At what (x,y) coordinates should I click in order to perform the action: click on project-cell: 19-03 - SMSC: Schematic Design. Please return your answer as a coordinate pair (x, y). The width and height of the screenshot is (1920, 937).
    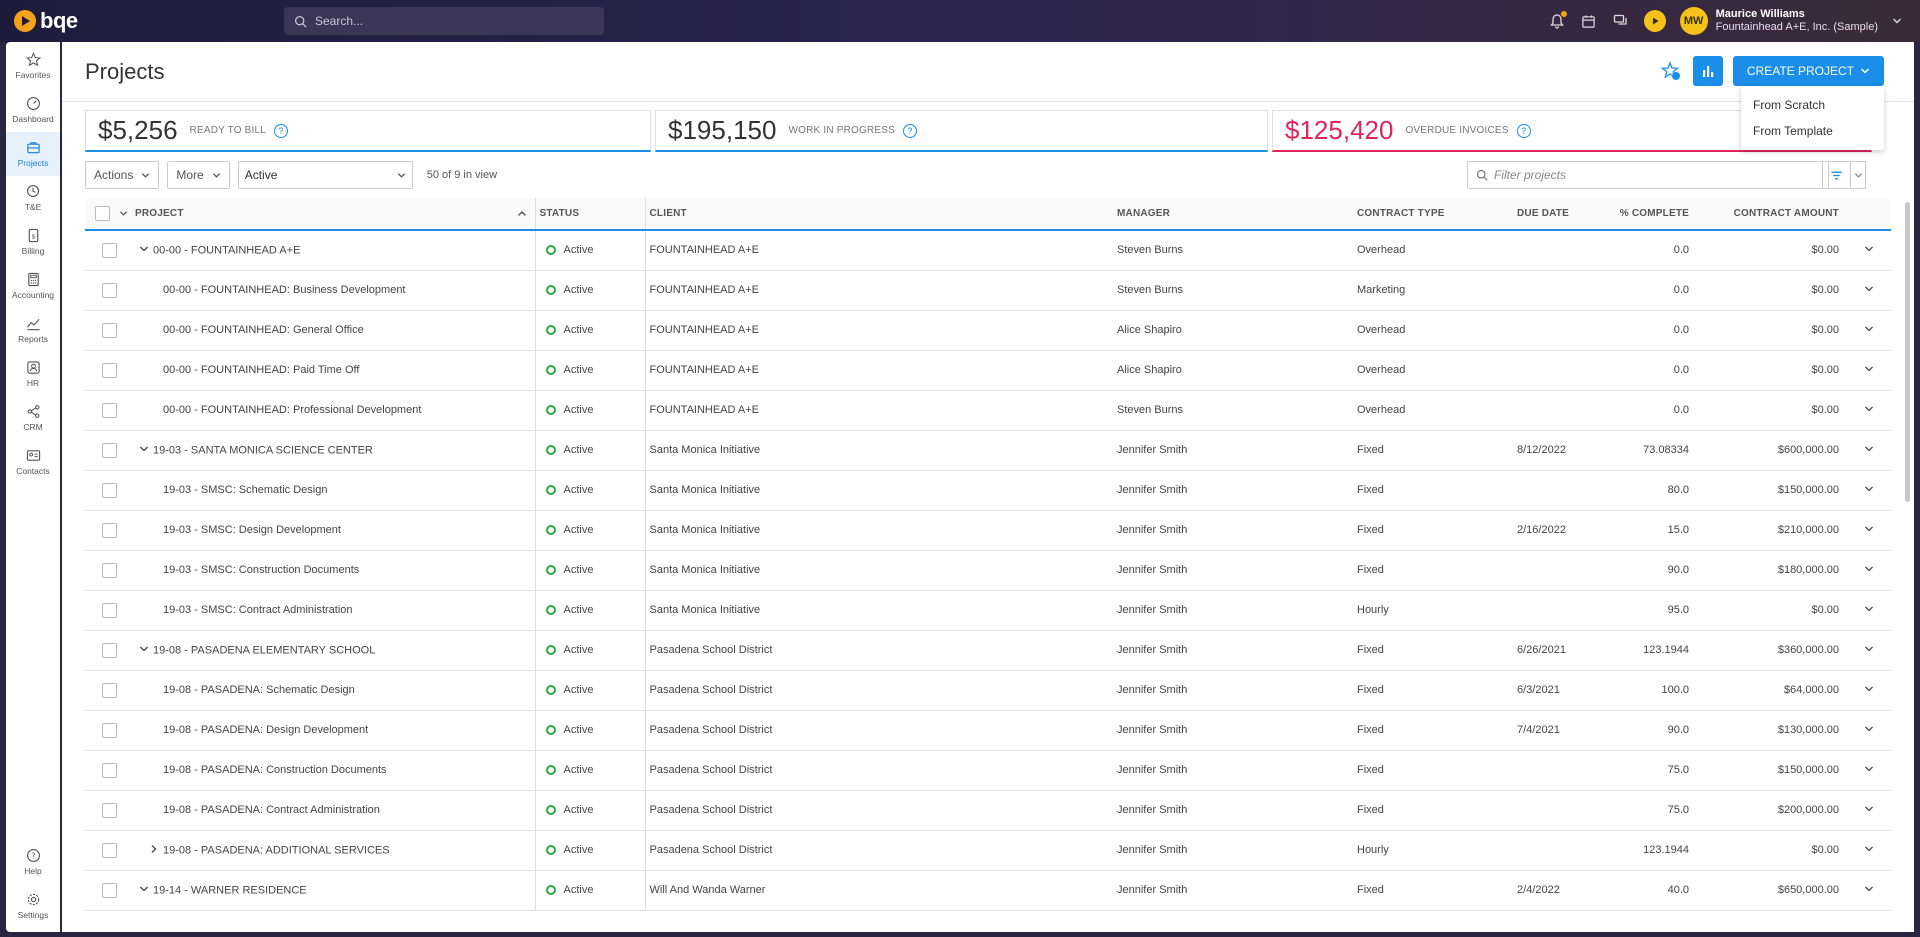
    Looking at the image, I should click on (335, 490).